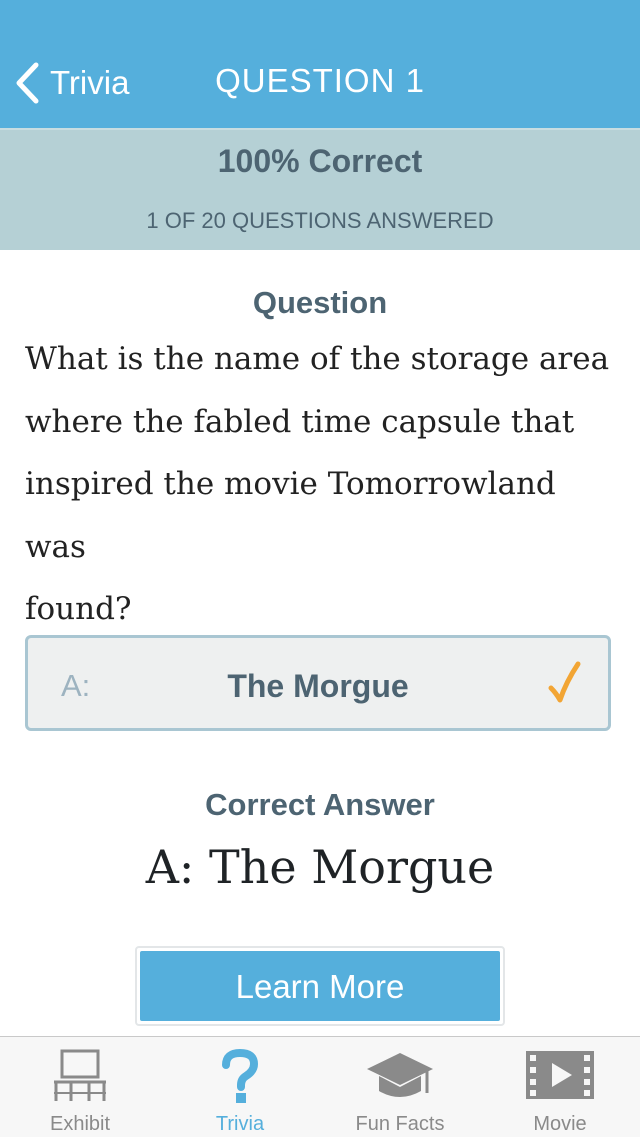 This screenshot has height=1137, width=640. I want to click on checkmark-icon, so click(564, 682).